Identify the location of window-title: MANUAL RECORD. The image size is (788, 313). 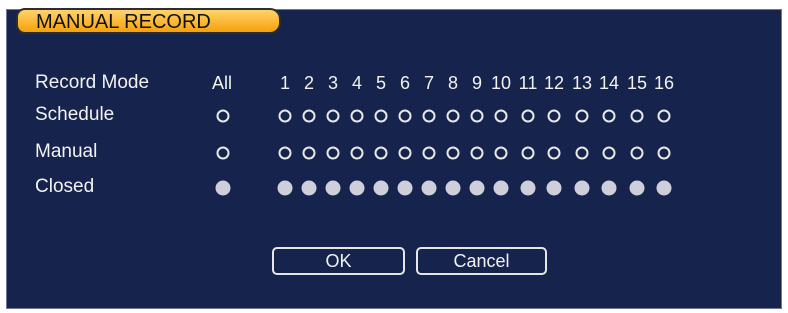
(123, 22).